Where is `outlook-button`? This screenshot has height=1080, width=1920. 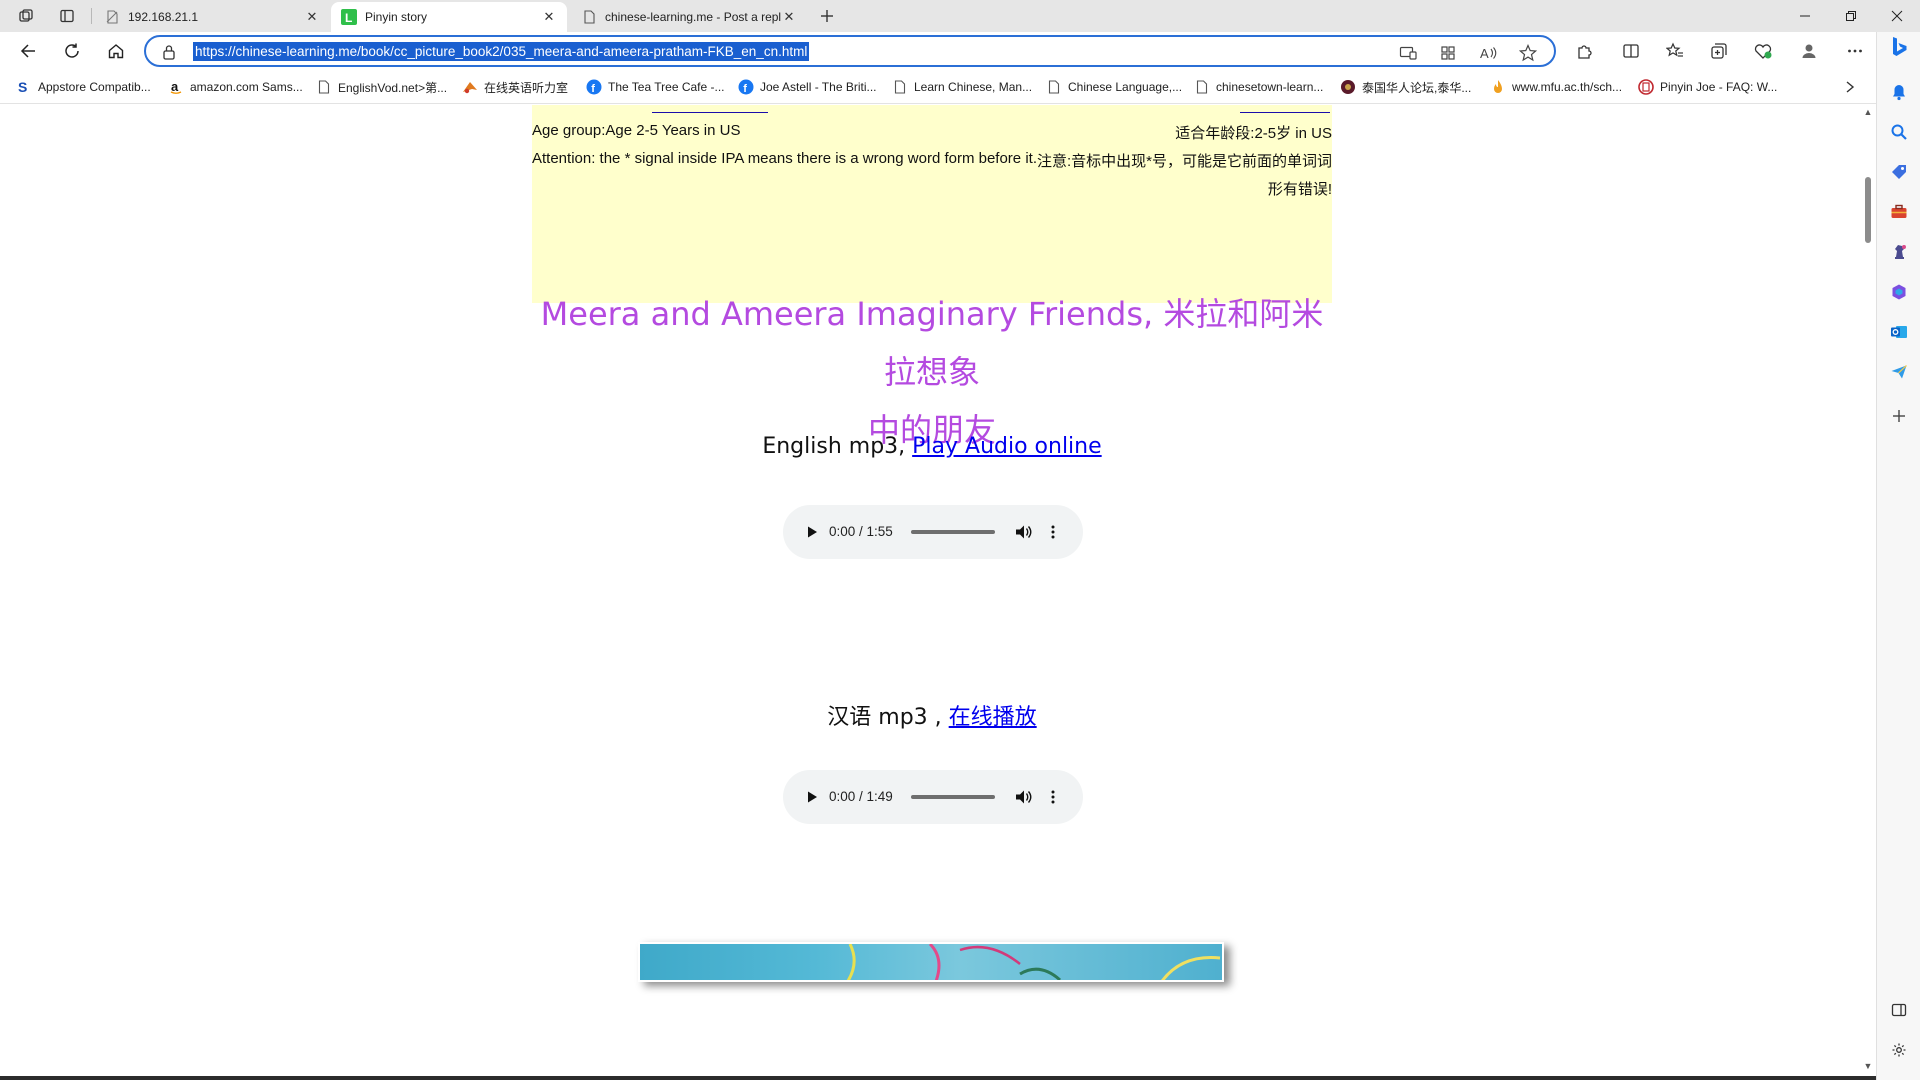 outlook-button is located at coordinates (1899, 332).